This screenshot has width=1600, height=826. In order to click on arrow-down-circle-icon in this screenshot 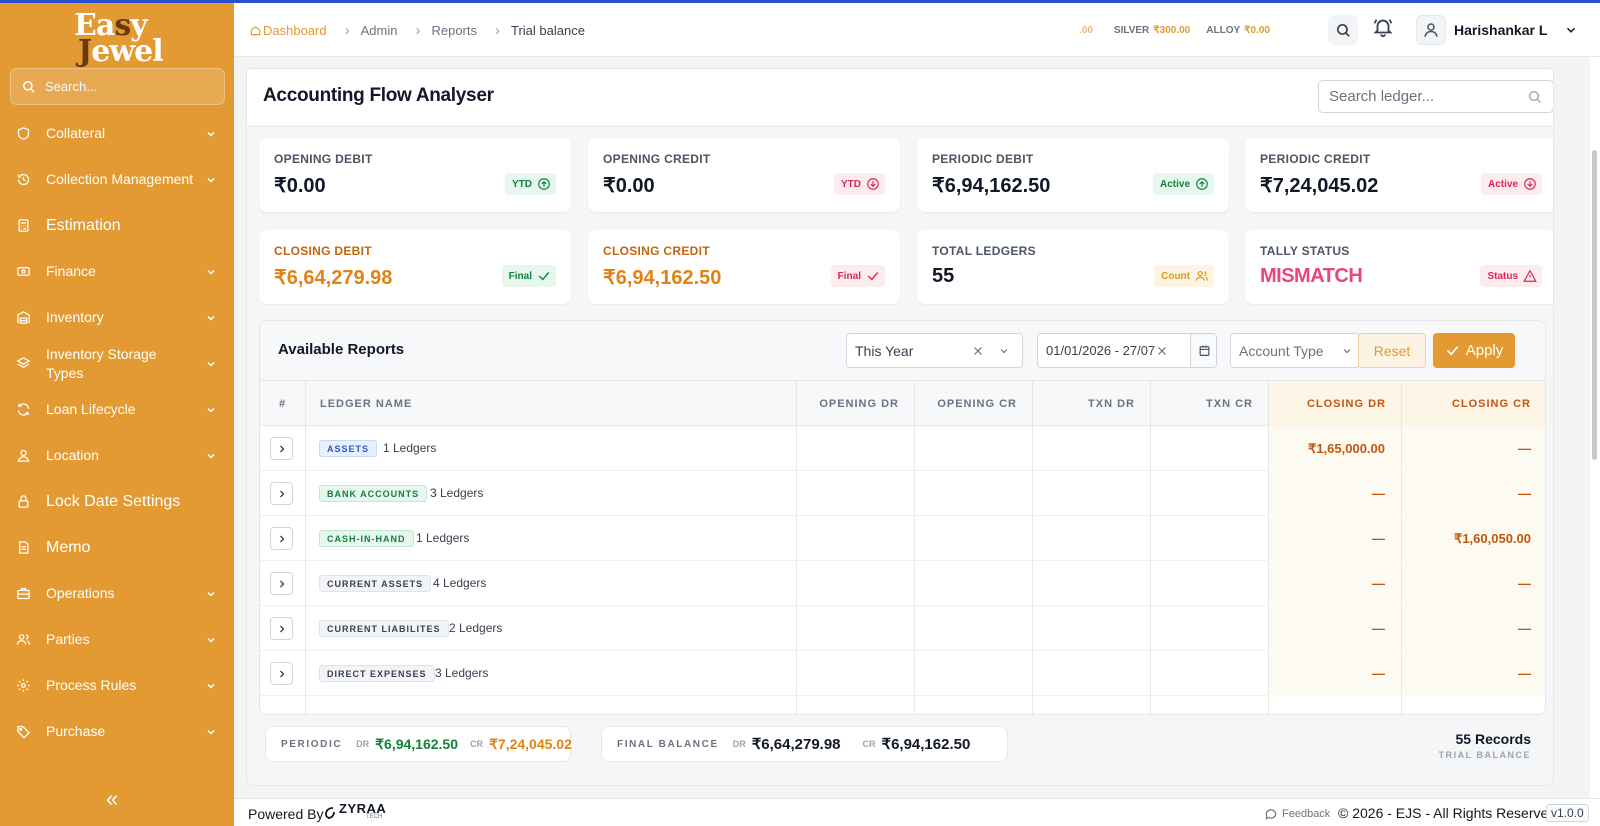, I will do `click(873, 184)`.